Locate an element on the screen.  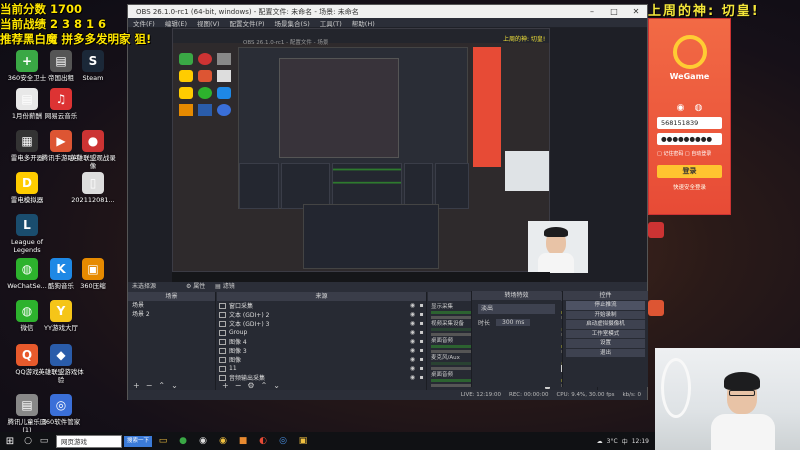
source-item: 文本 (GDI+) 2 ◉ ▪ is located at coordinates (321, 314).